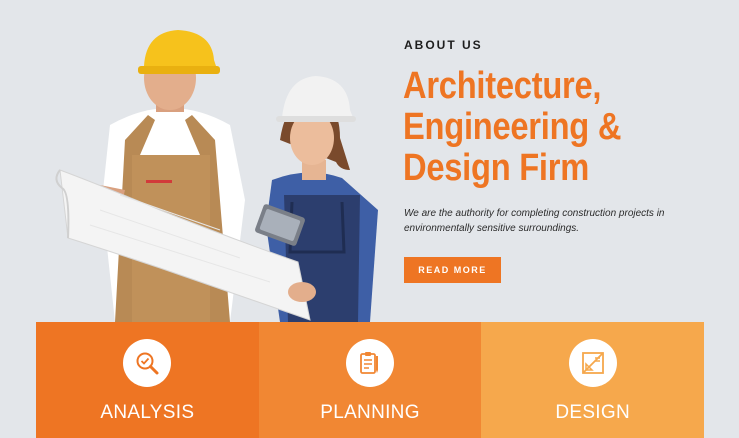 Image resolution: width=739 pixels, height=438 pixels. I want to click on feature-label: DESIGN, so click(592, 412).